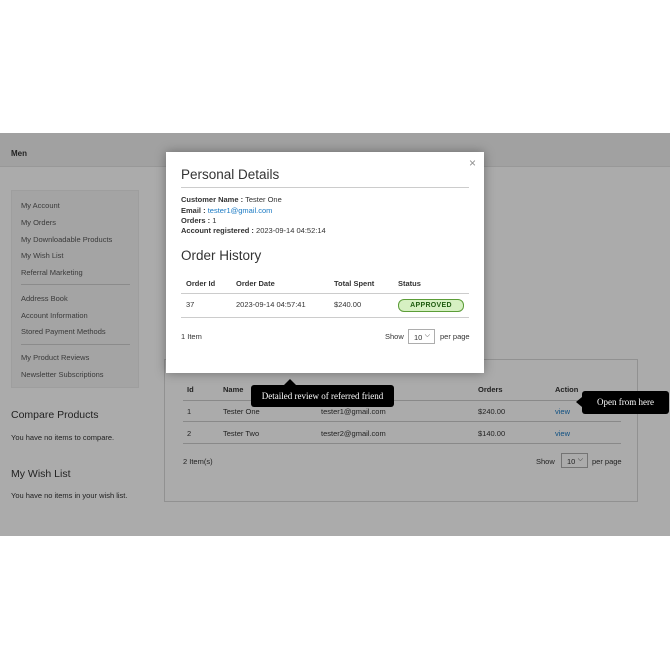 This screenshot has width=670, height=670. I want to click on customer-name-row: Customer Name : Tester One, so click(231, 199).